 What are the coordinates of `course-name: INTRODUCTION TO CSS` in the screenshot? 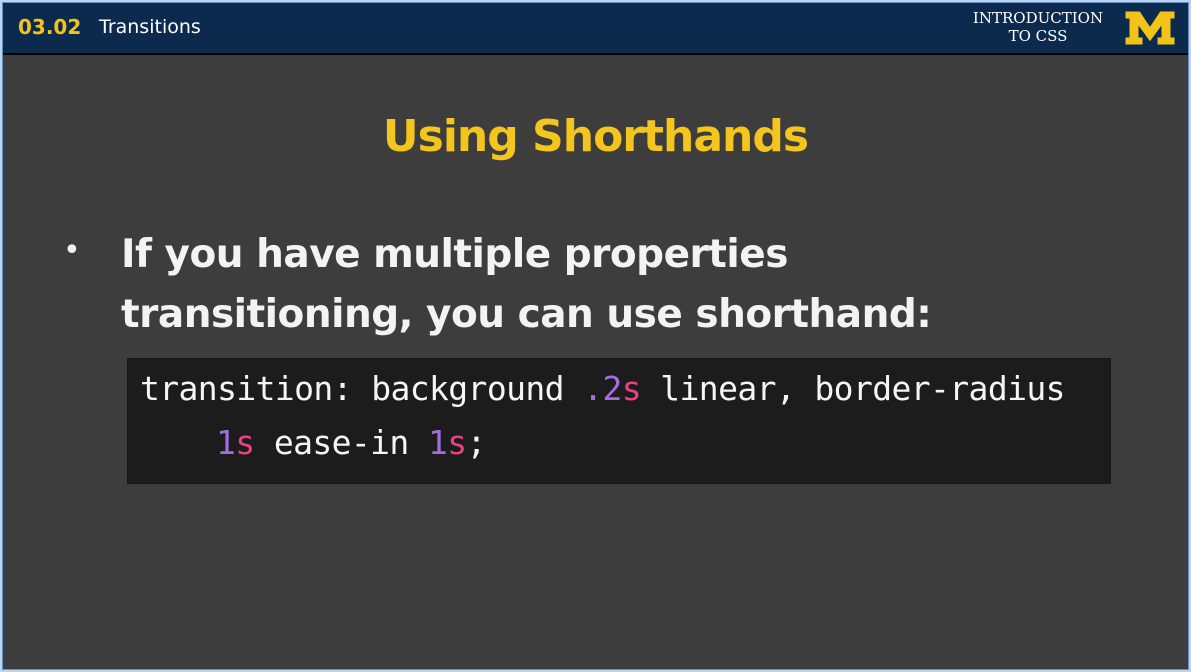 It's located at (1038, 27).